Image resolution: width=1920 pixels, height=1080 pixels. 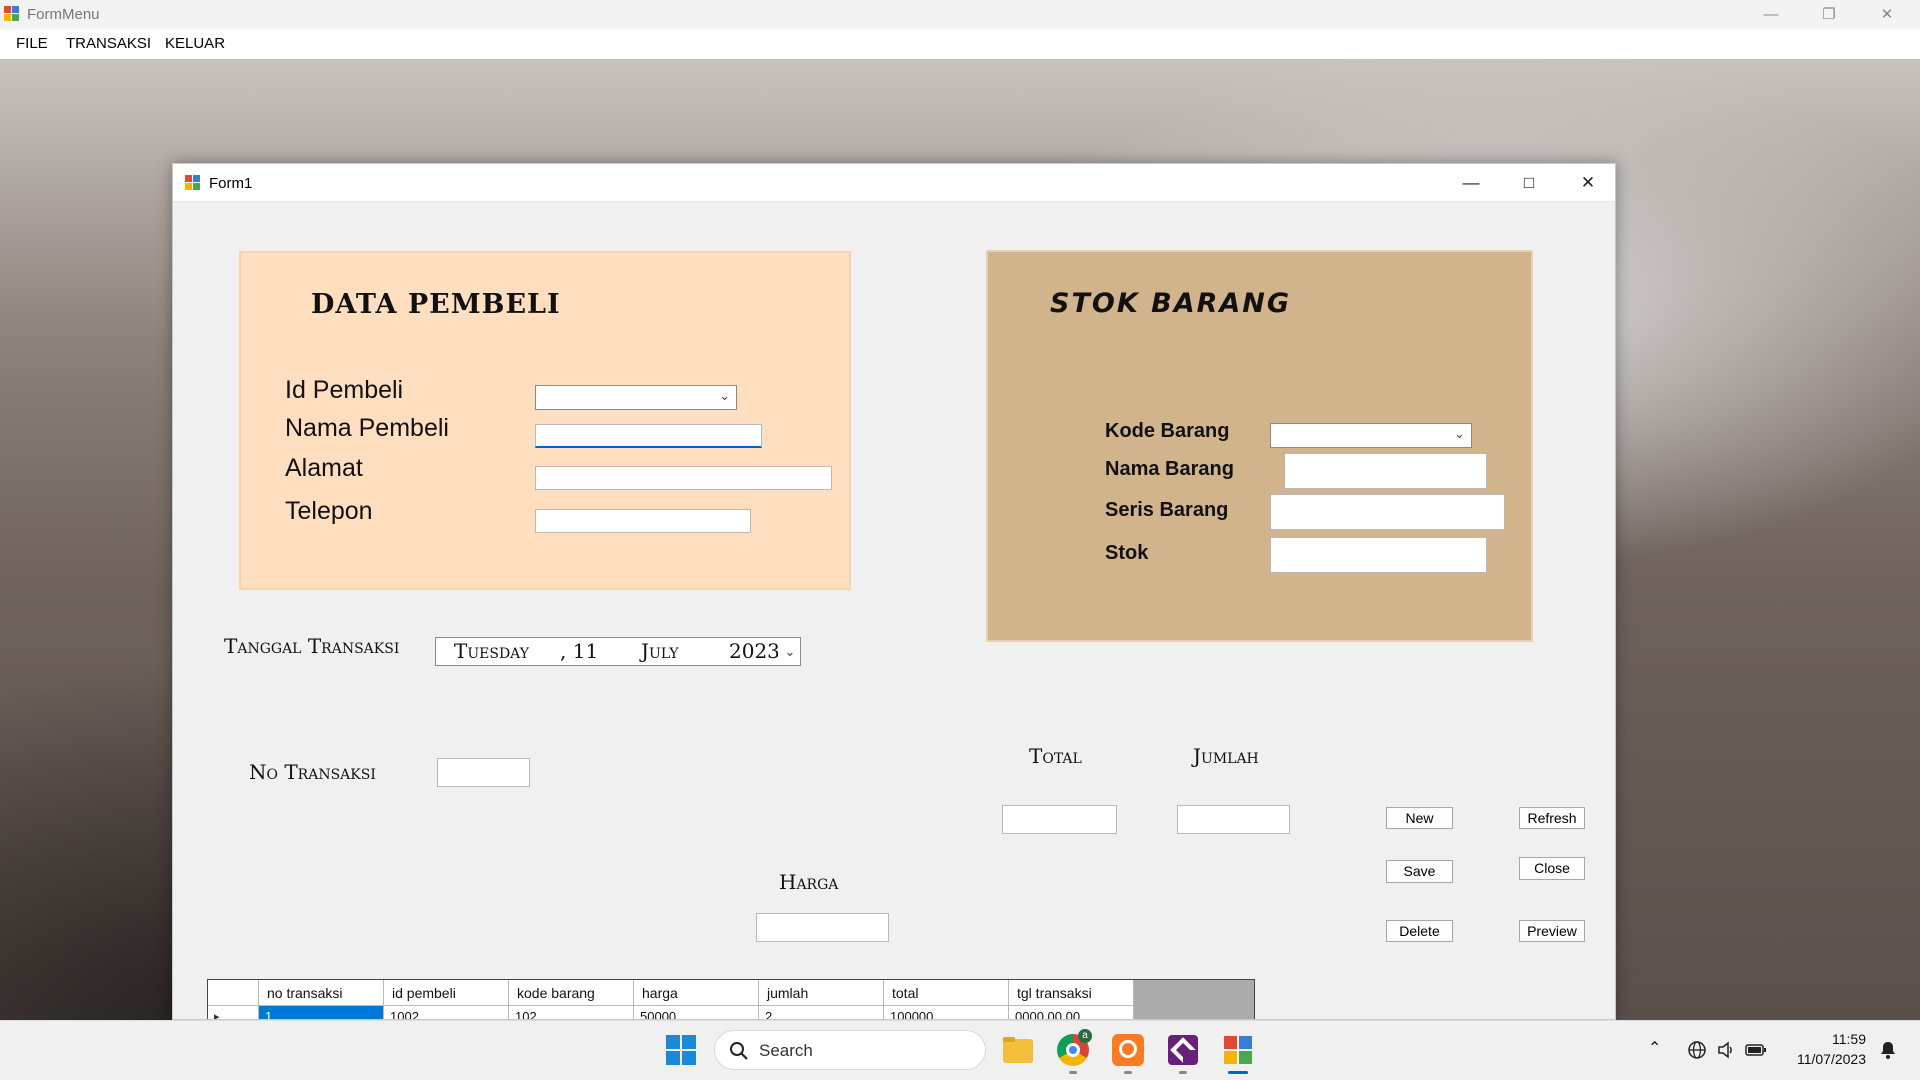 I want to click on visual-studio-icon, so click(x=1183, y=1050).